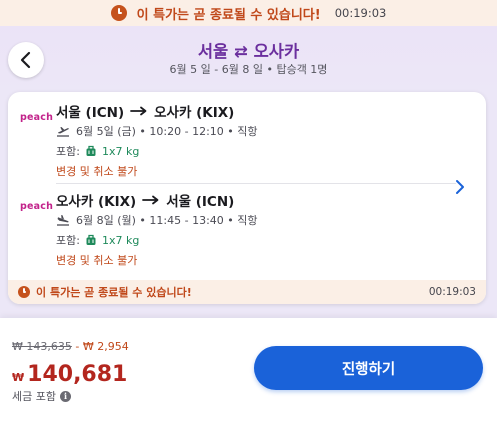 The height and width of the screenshot is (428, 497). Describe the element at coordinates (90, 113) in the screenshot. I see `leg-origin: 서울 (ICN)` at that location.